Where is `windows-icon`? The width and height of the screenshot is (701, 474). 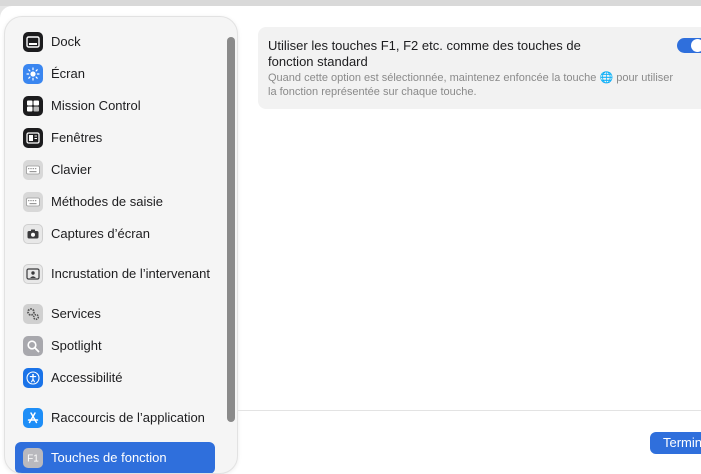
windows-icon is located at coordinates (33, 138).